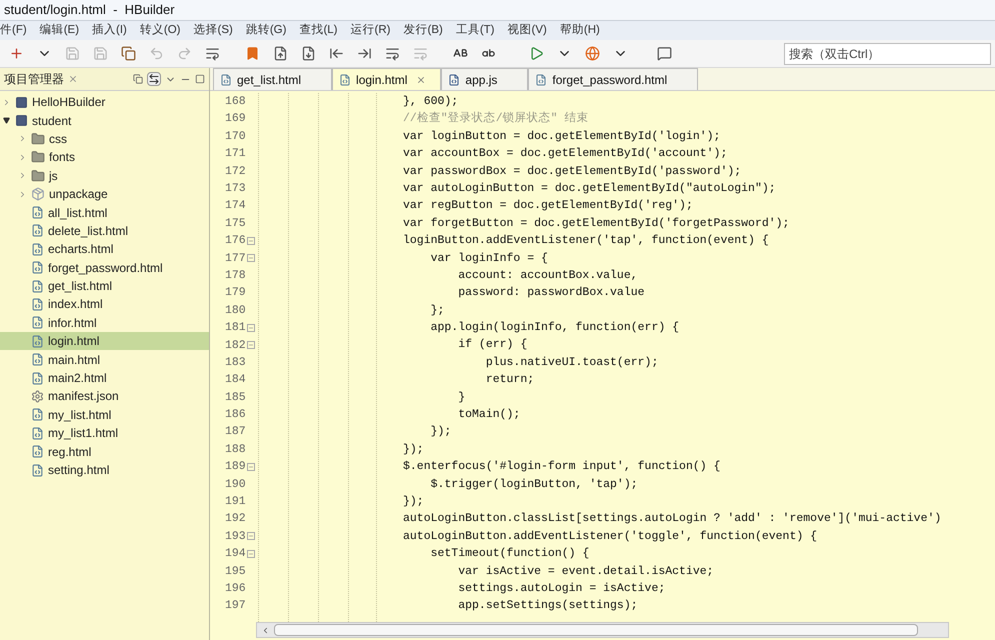 The image size is (995, 640). I want to click on code-line: toMain();, so click(489, 415).